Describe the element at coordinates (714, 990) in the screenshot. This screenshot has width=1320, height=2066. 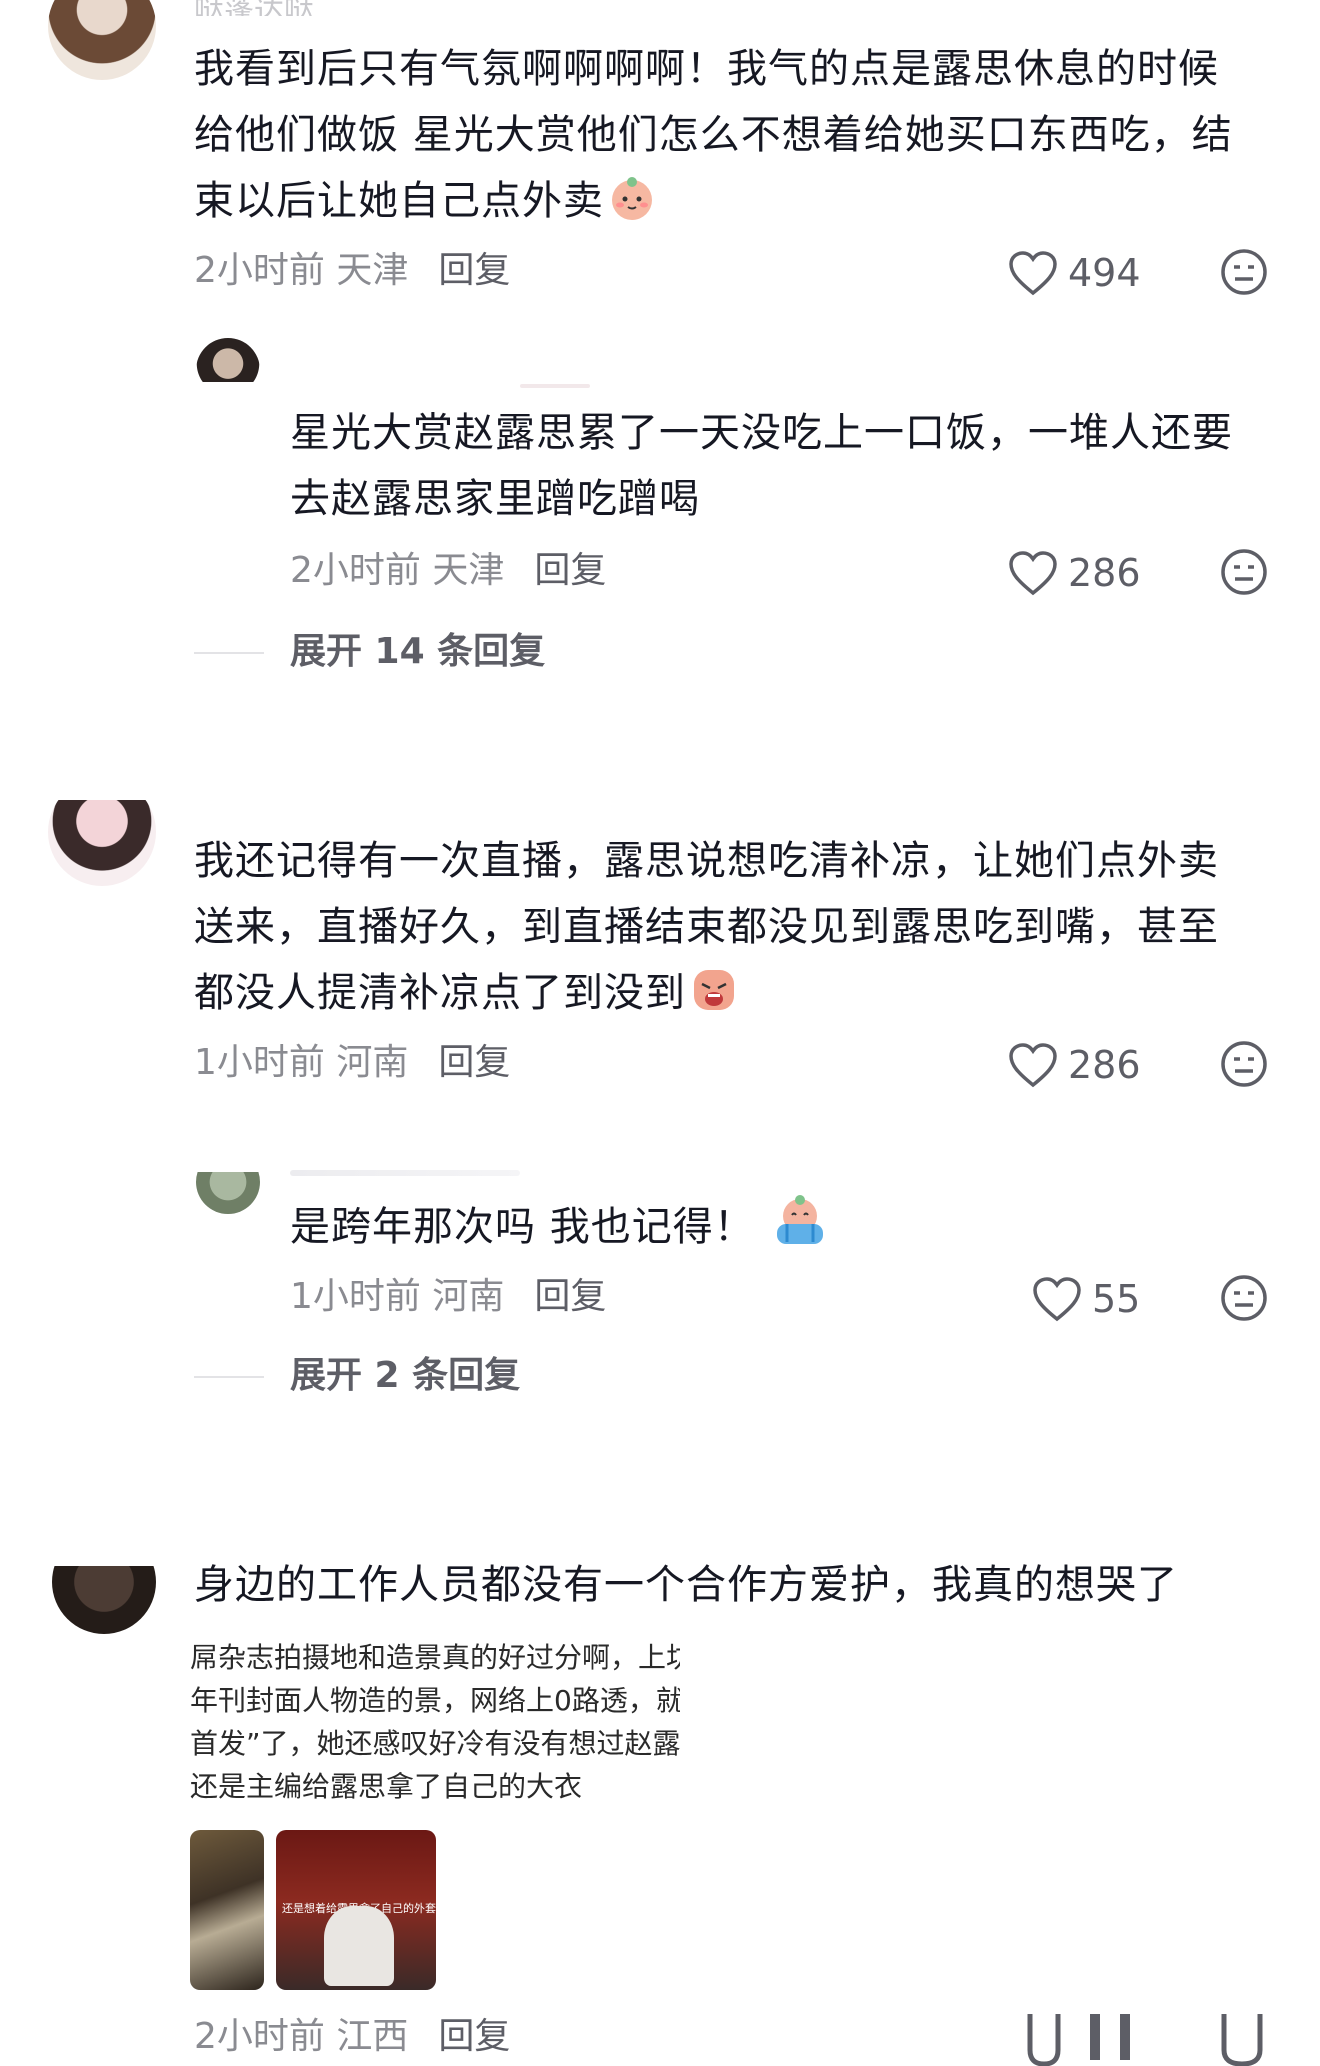
I see `crying-face-emoji` at that location.